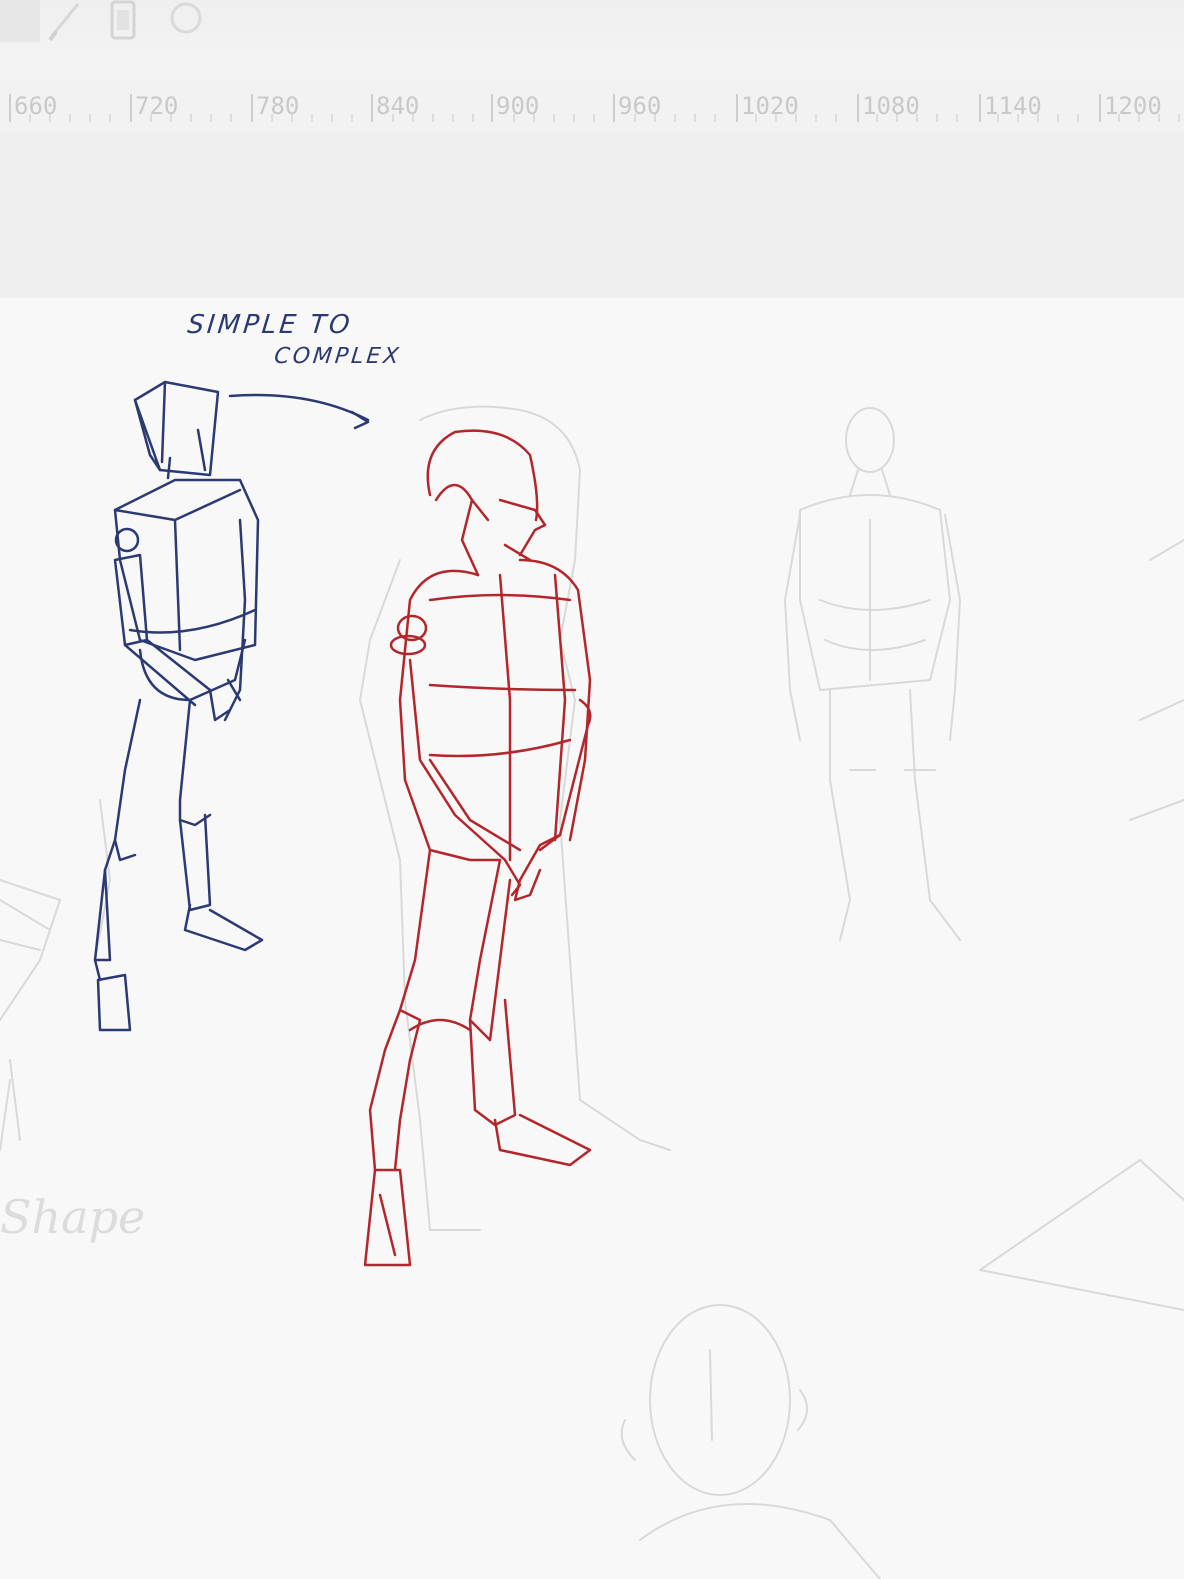  What do you see at coordinates (157, 106) in the screenshot?
I see `ruler-tick-label: 720` at bounding box center [157, 106].